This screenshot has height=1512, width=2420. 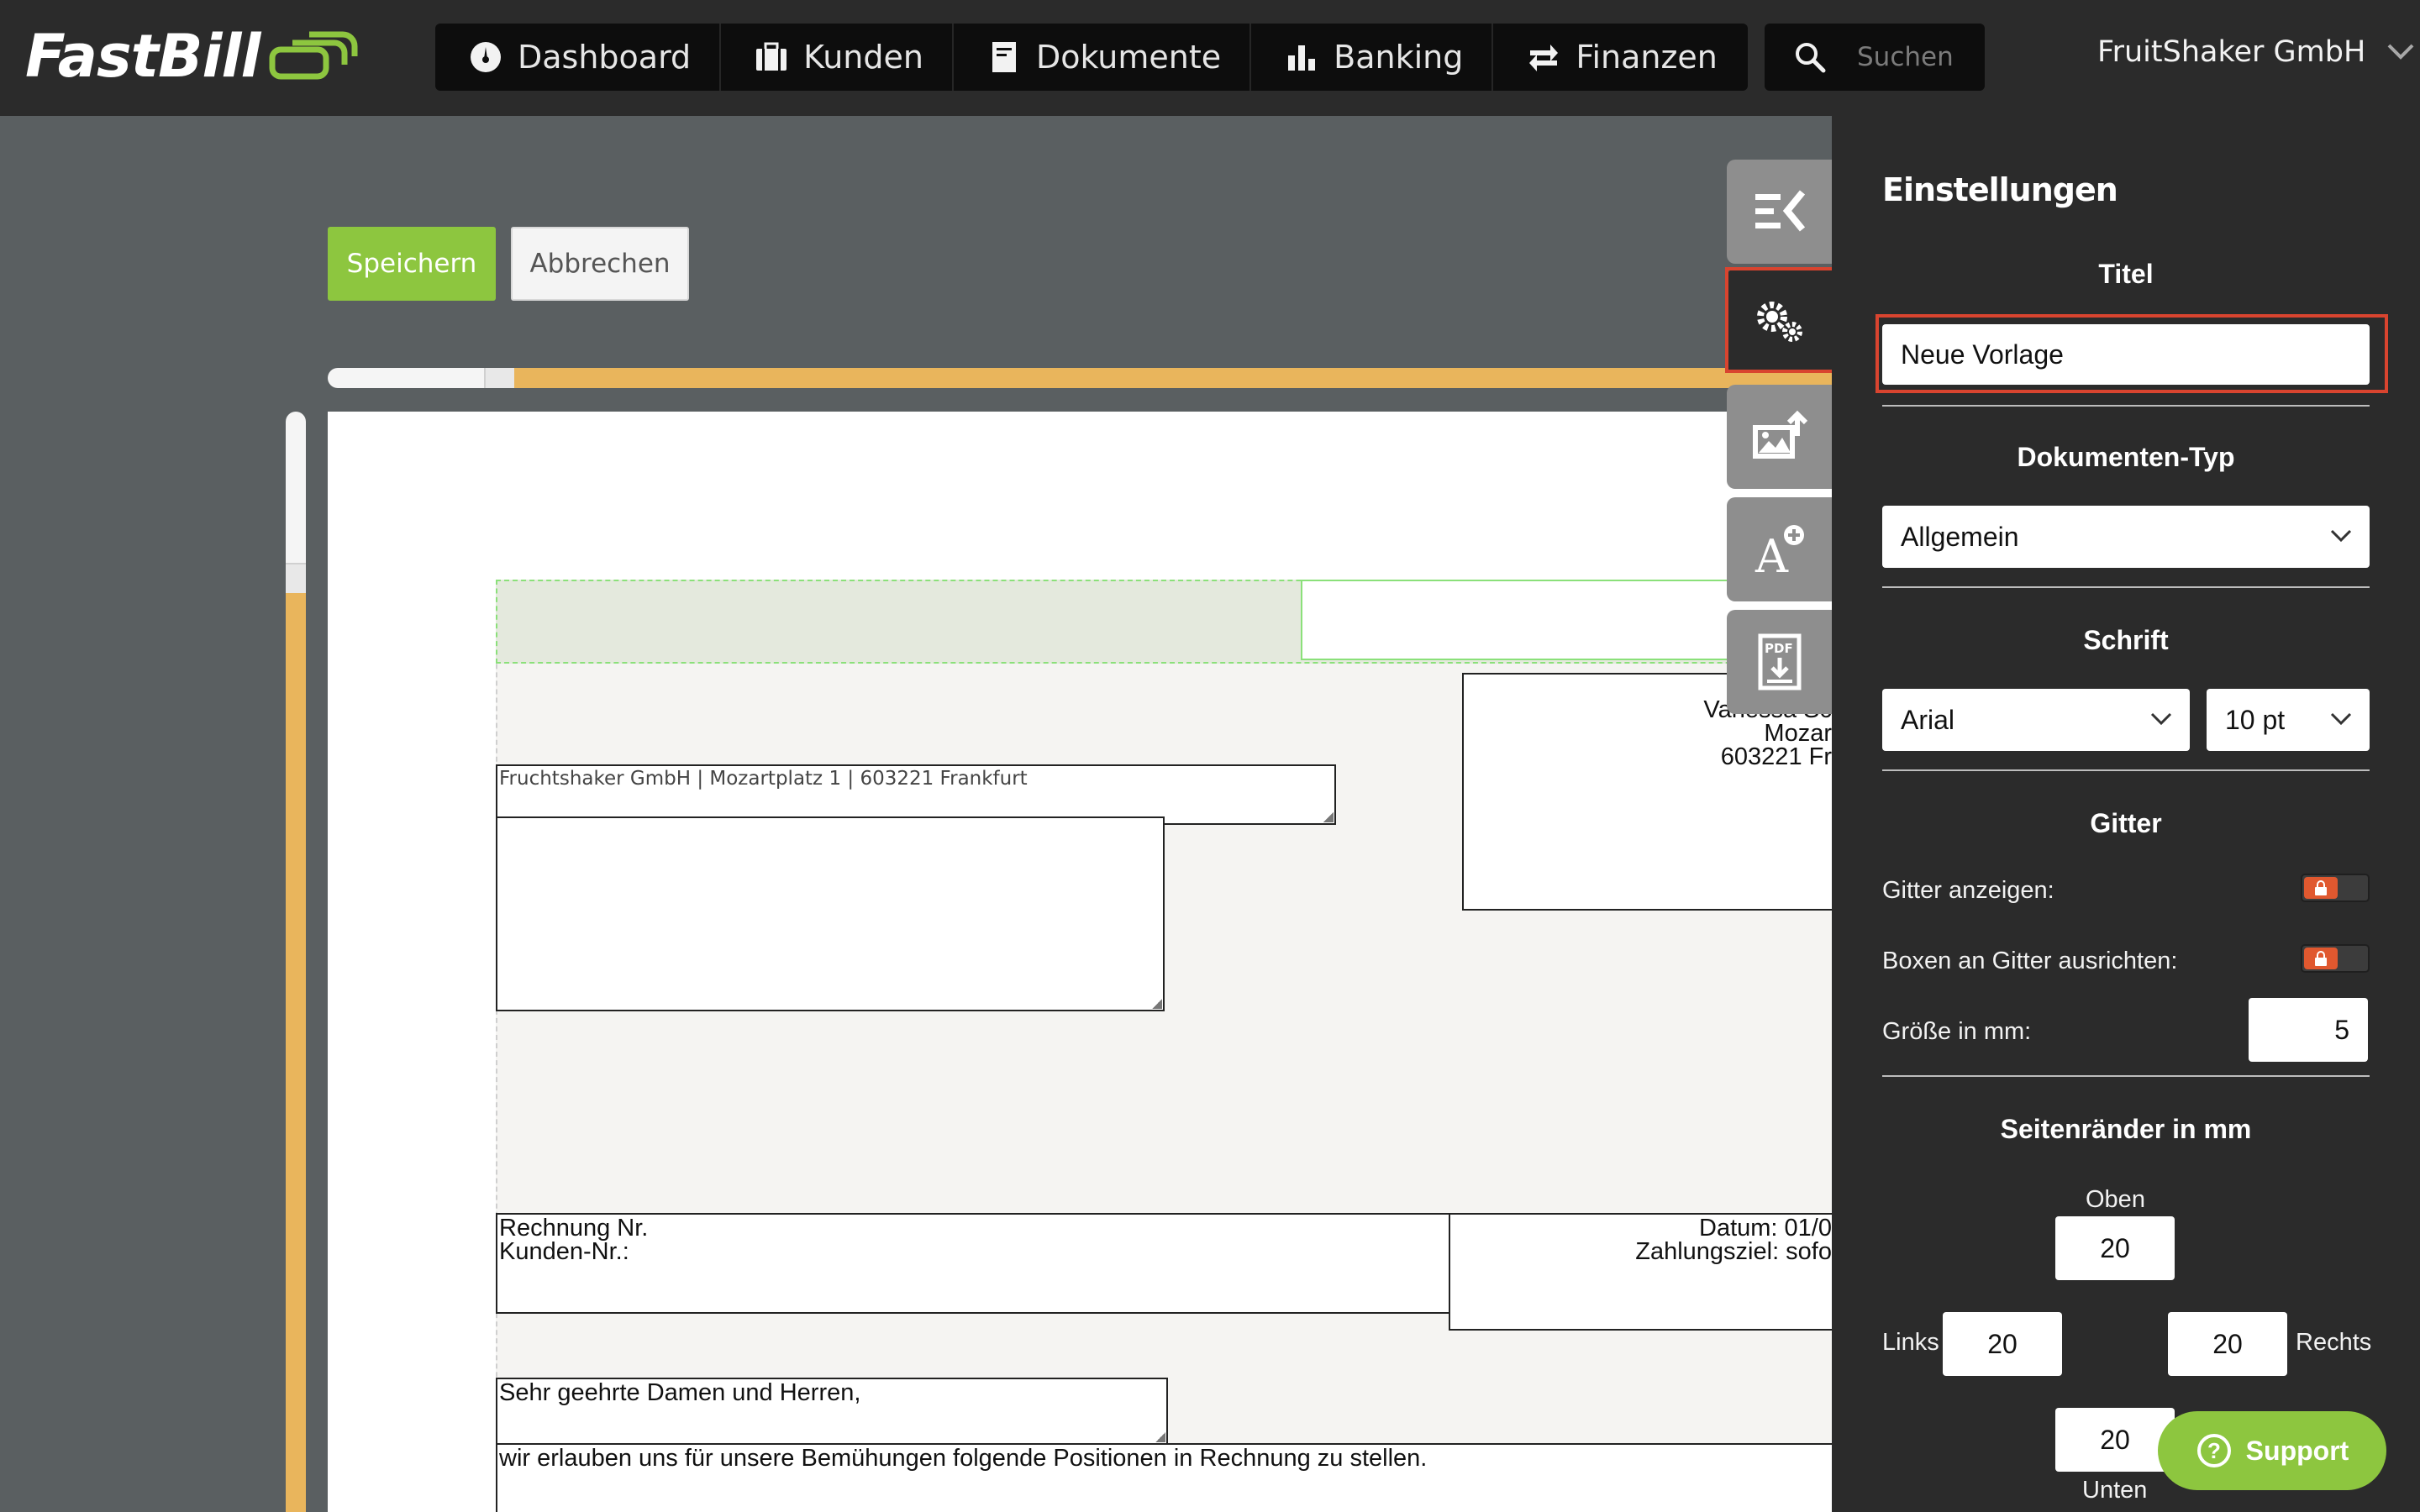 I want to click on nav-kunden: Kunden, so click(x=838, y=57).